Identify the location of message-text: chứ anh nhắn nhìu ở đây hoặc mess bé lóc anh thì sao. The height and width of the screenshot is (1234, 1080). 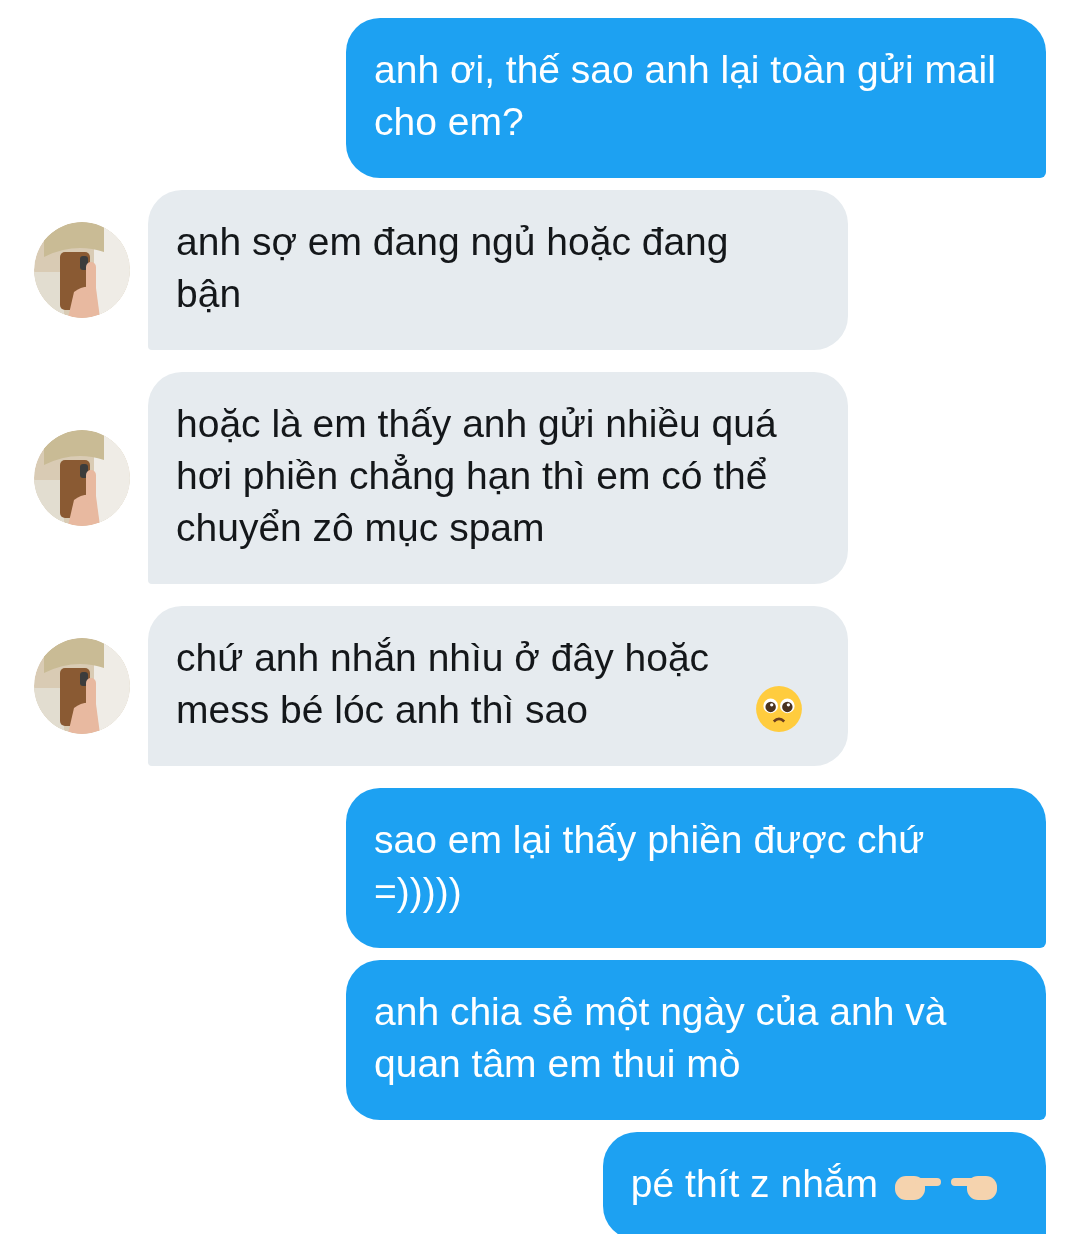
(443, 684).